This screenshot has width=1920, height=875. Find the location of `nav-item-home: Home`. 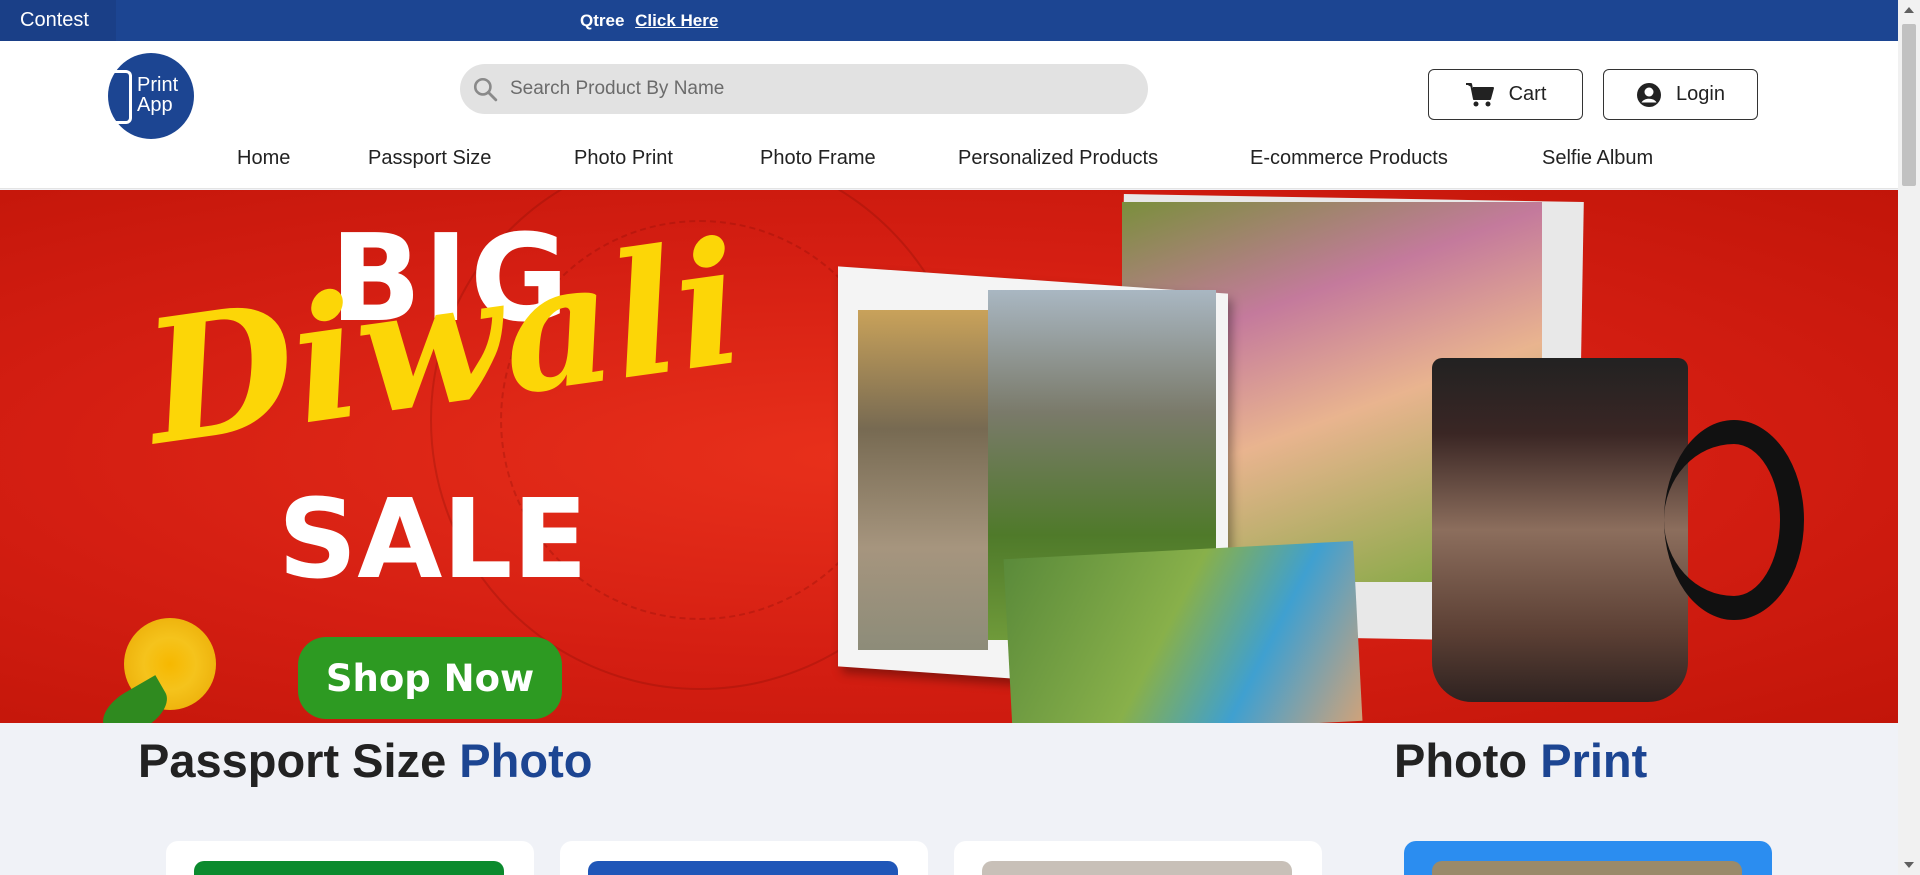

nav-item-home: Home is located at coordinates (263, 158).